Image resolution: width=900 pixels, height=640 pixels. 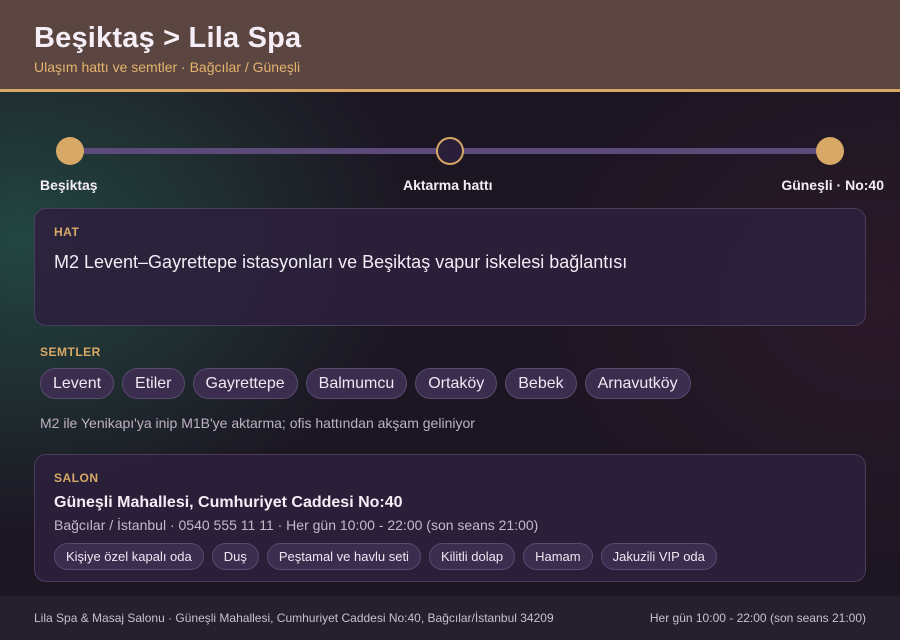 I want to click on stop-end-marker, so click(x=830, y=151).